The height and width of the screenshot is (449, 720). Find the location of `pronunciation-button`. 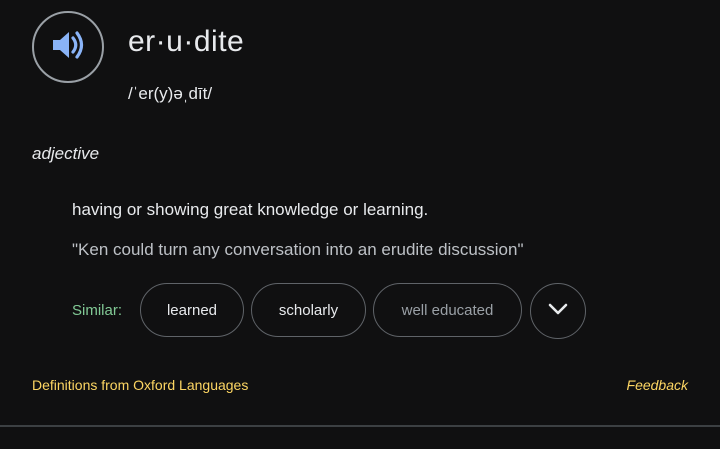

pronunciation-button is located at coordinates (68, 47).